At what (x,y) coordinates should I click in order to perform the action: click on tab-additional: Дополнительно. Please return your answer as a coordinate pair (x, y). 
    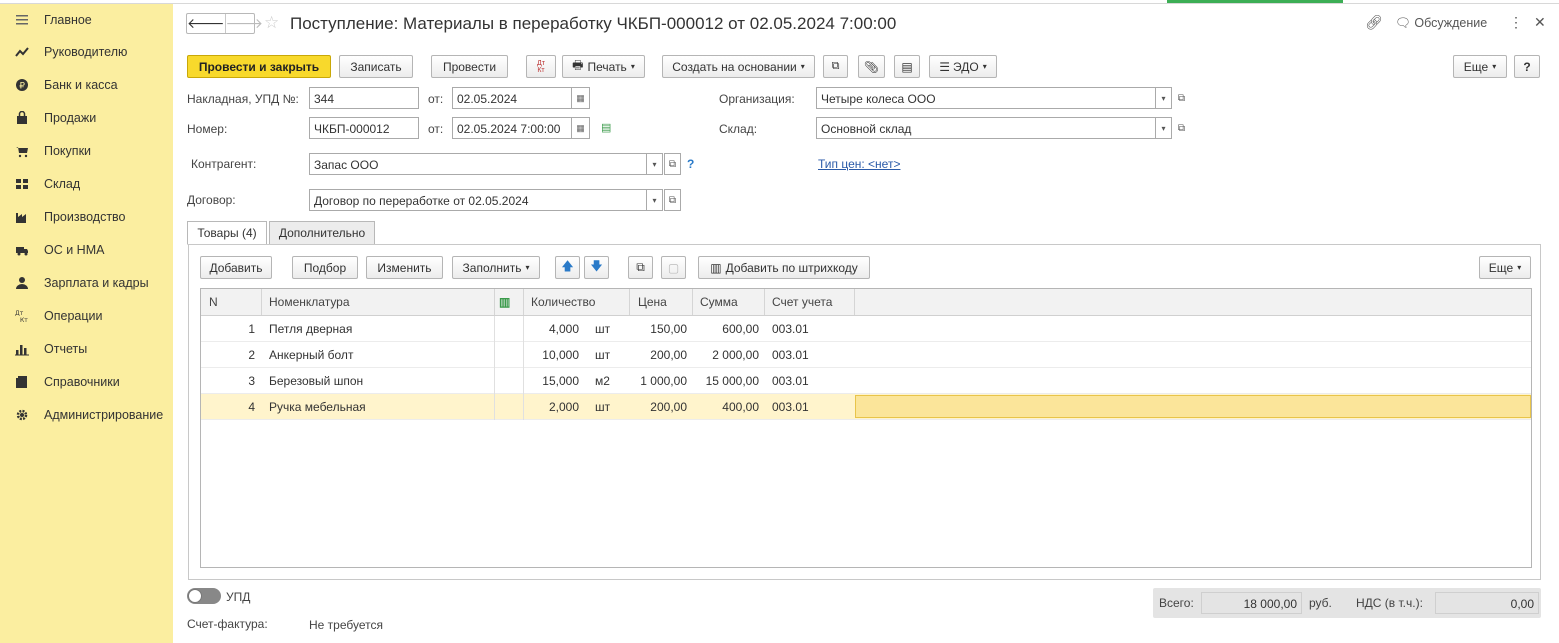
    Looking at the image, I should click on (322, 233).